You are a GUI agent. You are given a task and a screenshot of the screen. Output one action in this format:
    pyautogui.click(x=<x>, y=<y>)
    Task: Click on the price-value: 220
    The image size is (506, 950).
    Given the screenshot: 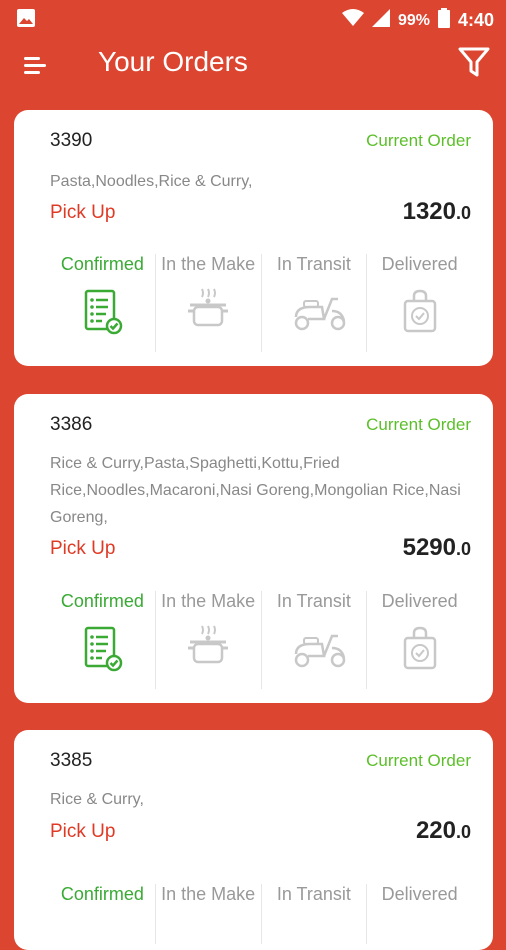 What is the action you would take?
    pyautogui.click(x=435, y=830)
    